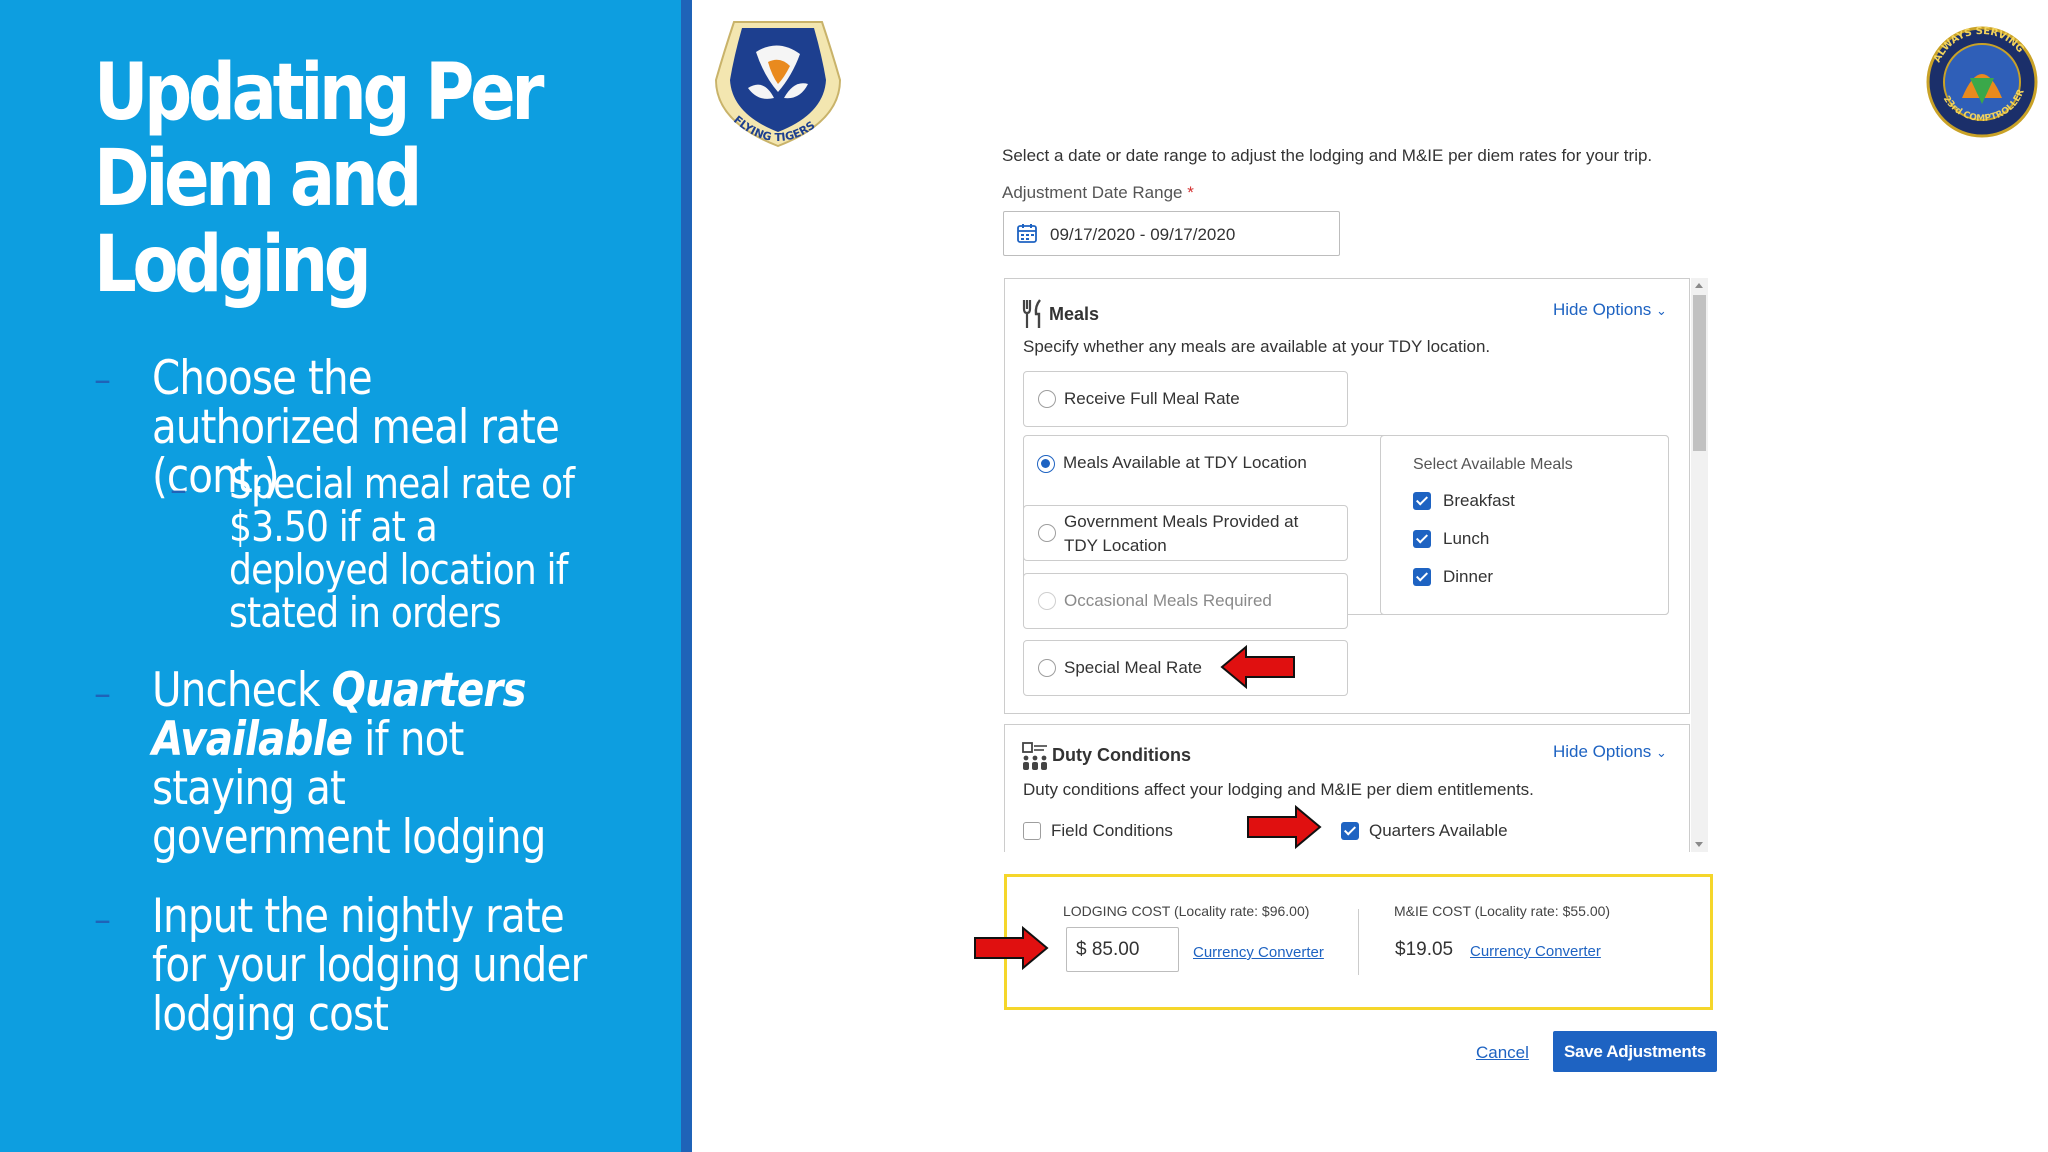  I want to click on breakfast-checkbox, so click(1422, 501).